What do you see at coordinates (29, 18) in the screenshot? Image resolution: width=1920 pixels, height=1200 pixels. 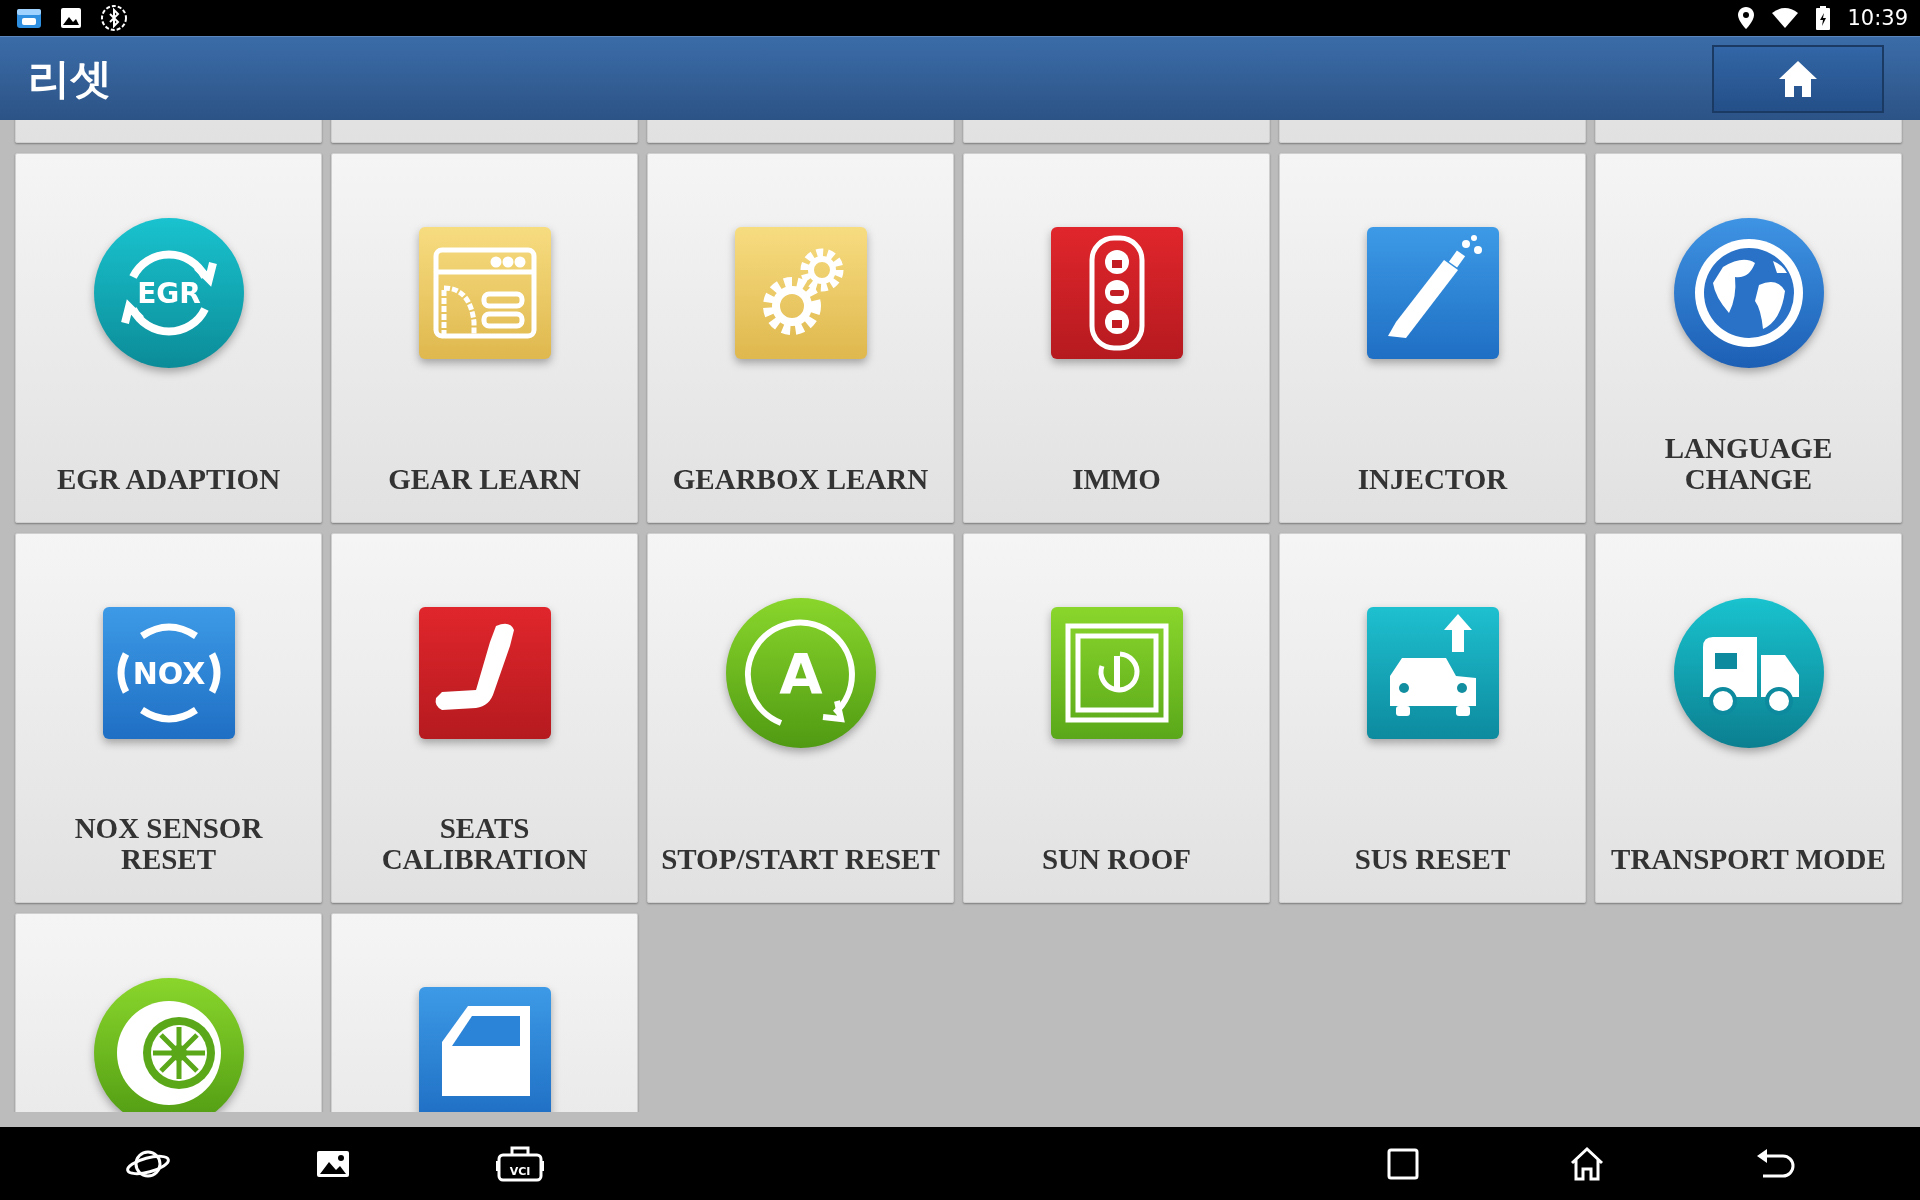 I see `app-icon` at bounding box center [29, 18].